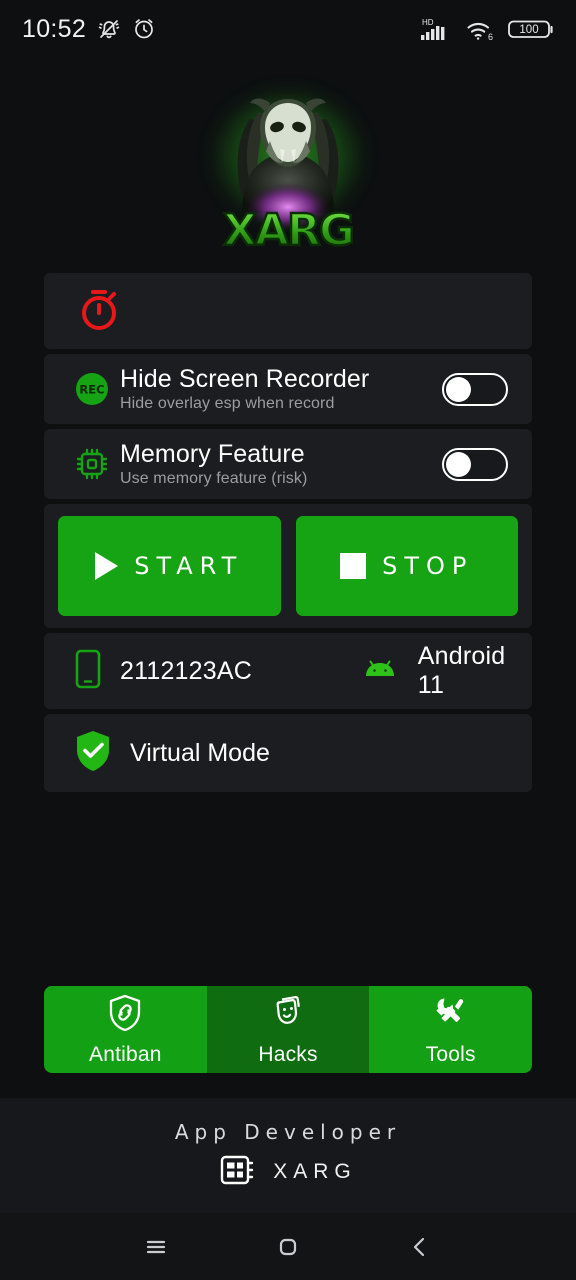 The width and height of the screenshot is (576, 1280). What do you see at coordinates (450, 1054) in the screenshot?
I see `tab-tools-label: Tools` at bounding box center [450, 1054].